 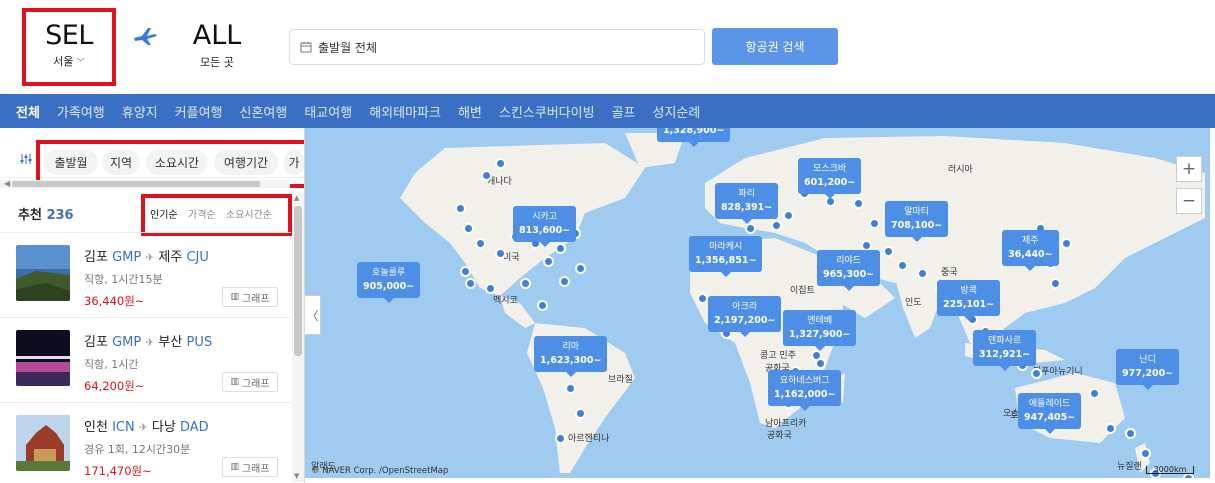 What do you see at coordinates (1189, 169) in the screenshot?
I see `zoom-in-button: +` at bounding box center [1189, 169].